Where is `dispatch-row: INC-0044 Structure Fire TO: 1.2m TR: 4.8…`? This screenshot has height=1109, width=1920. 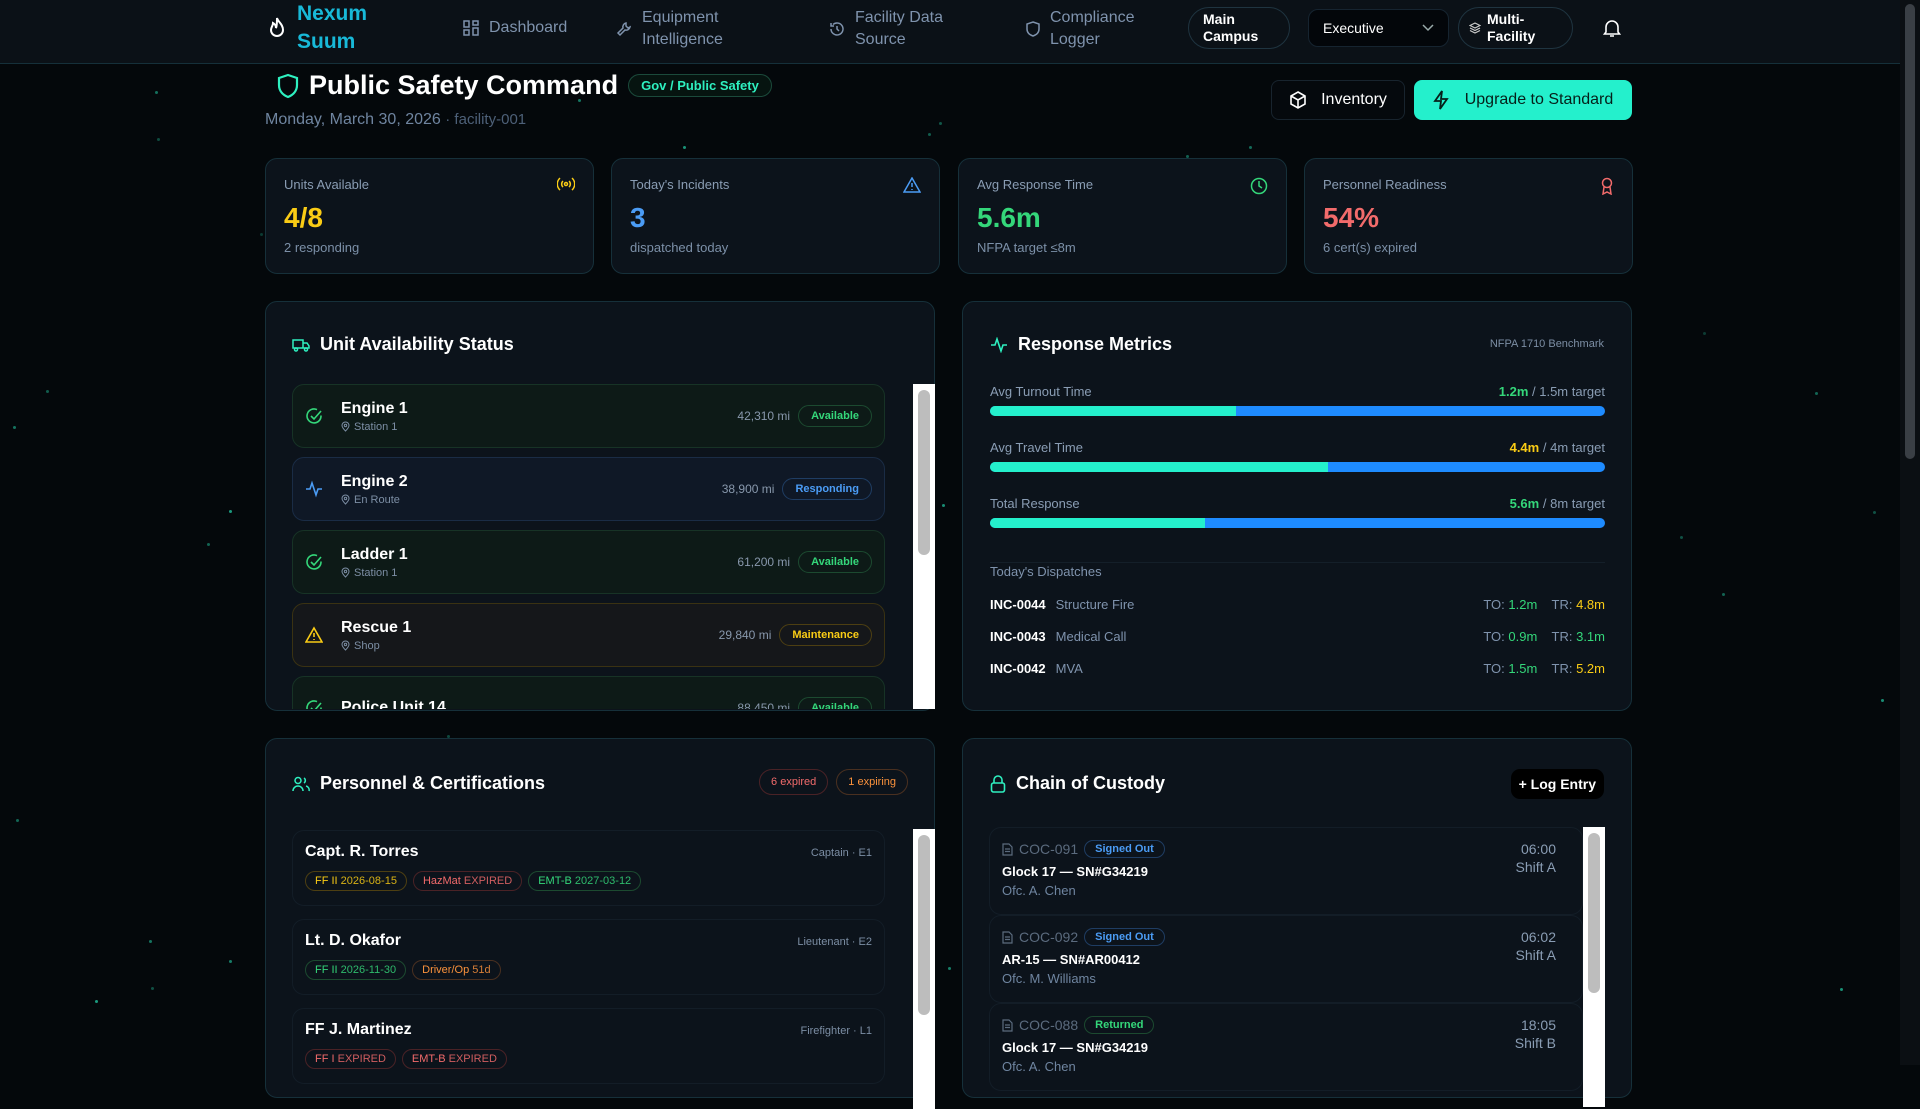 dispatch-row: INC-0044 Structure Fire TO: 1.2m TR: 4.8… is located at coordinates (1297, 604).